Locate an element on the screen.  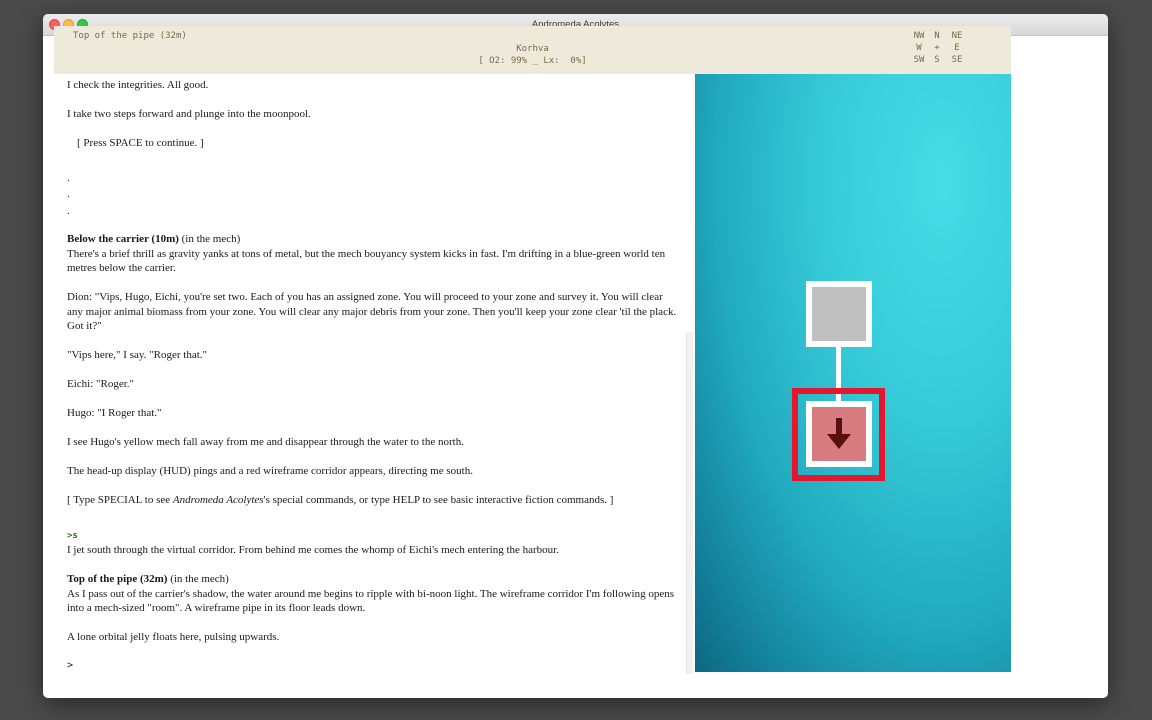
command-input: > is located at coordinates (372, 666).